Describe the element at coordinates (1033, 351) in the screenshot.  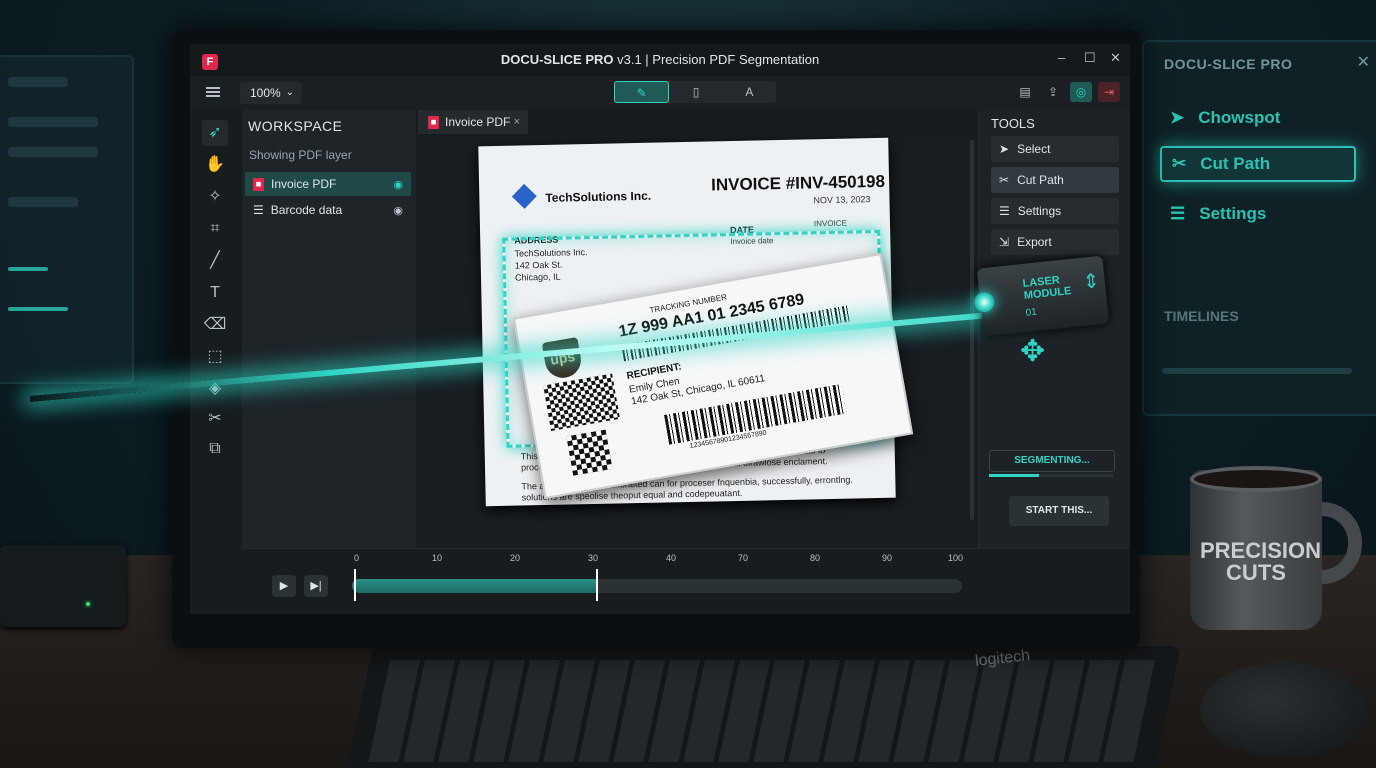
I see `move-arrows-icon: ✥` at that location.